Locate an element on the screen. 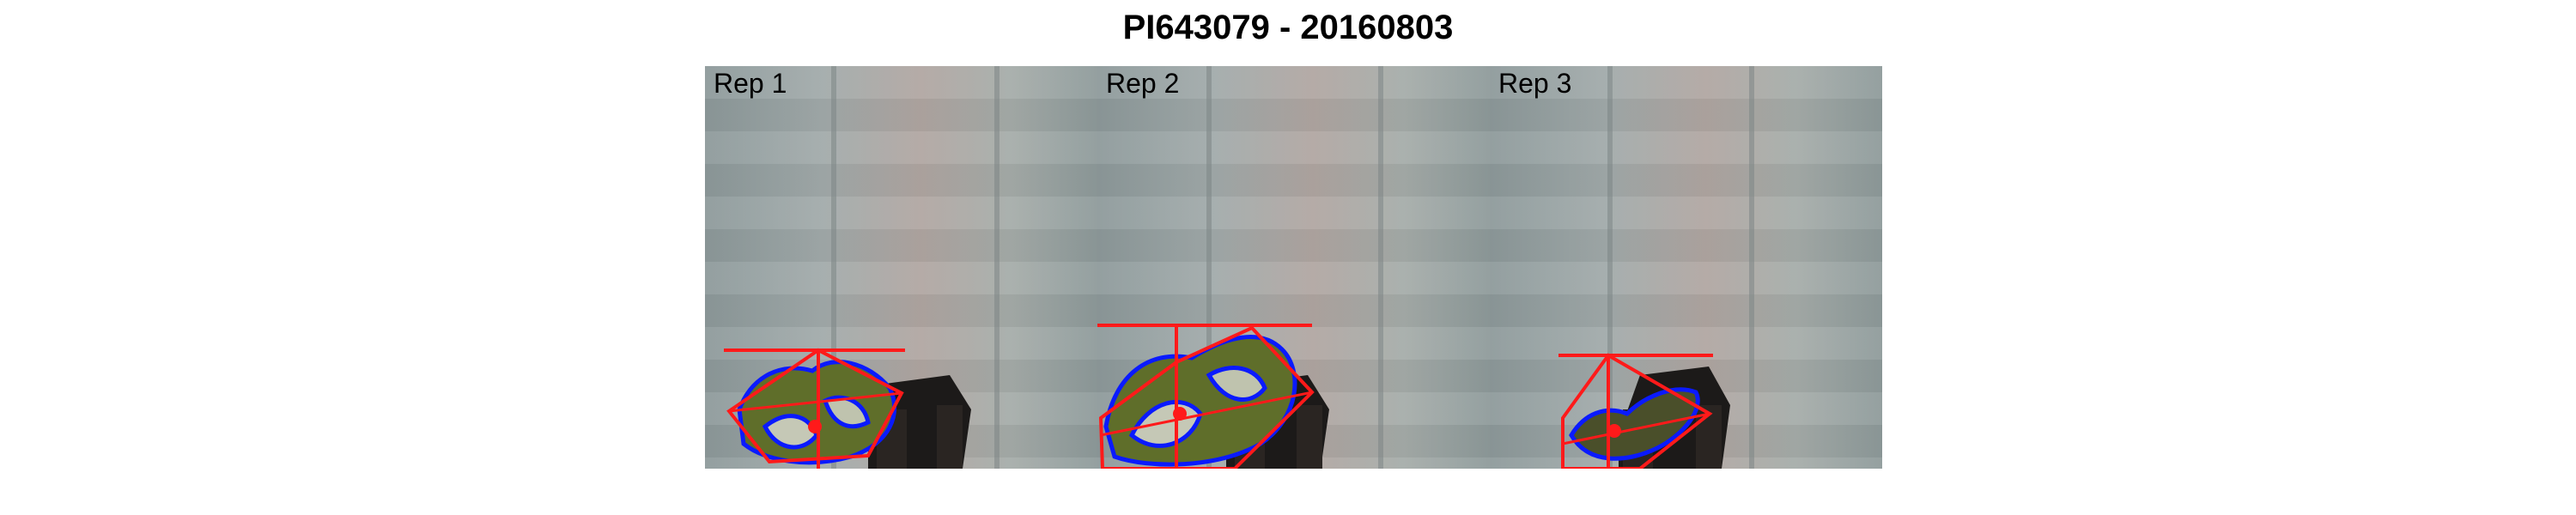 This screenshot has width=2576, height=515. panel-rep-3: Rep 3 is located at coordinates (1686, 267).